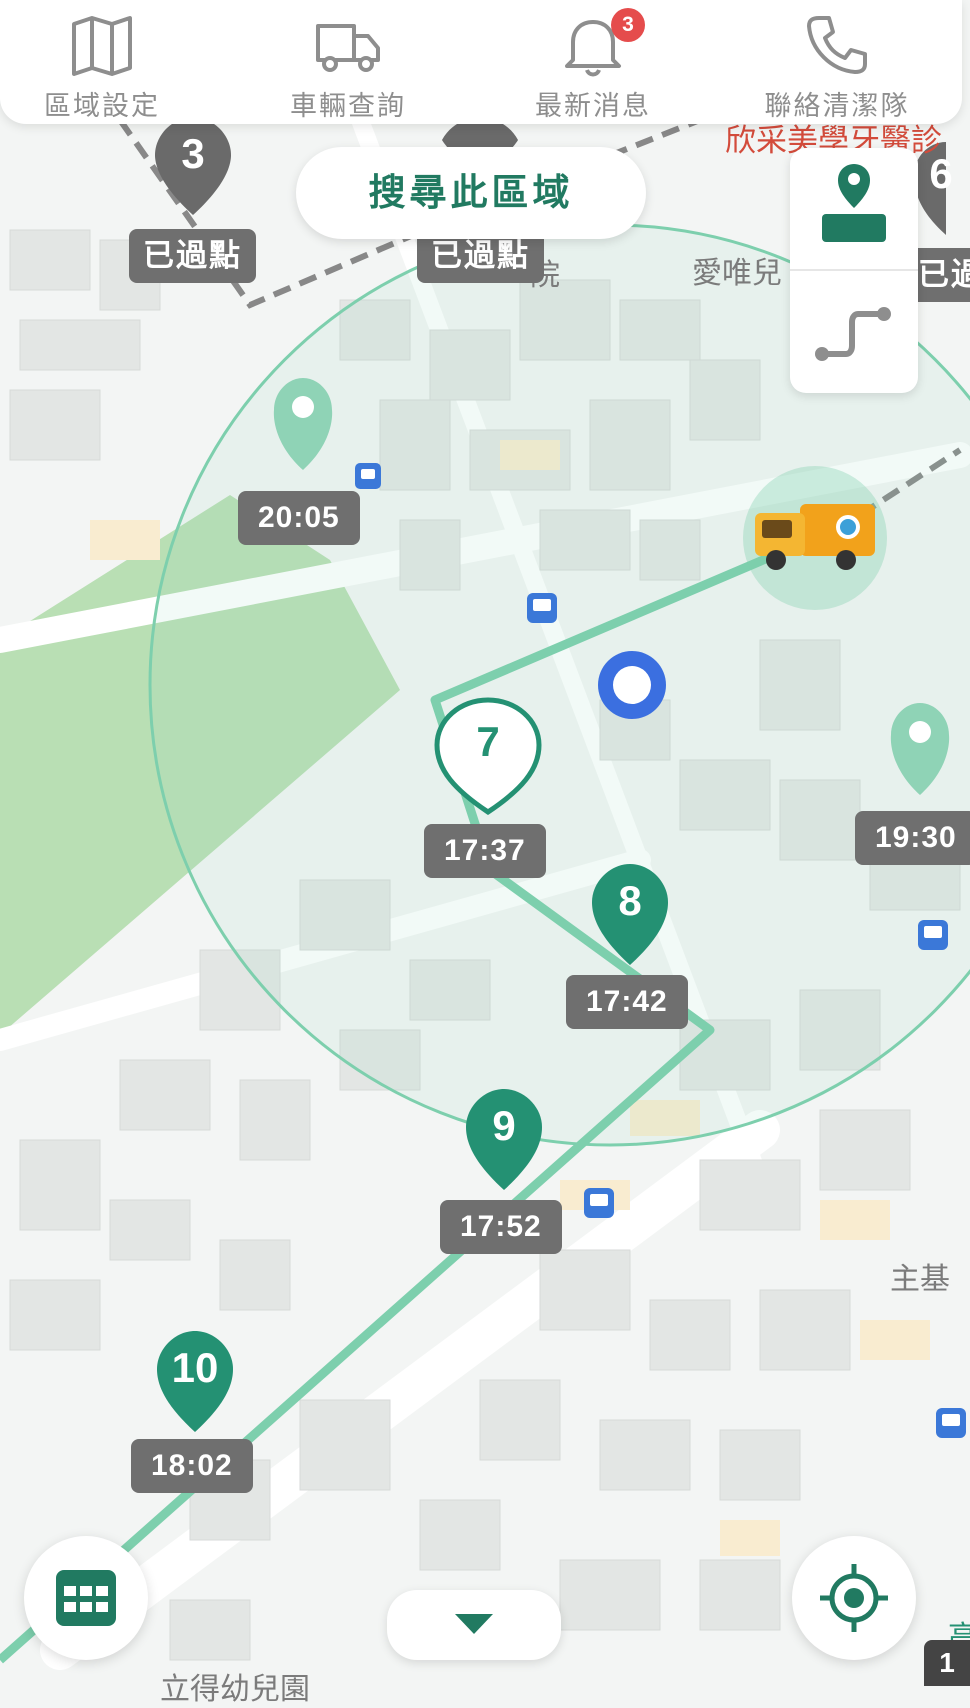  I want to click on map-control-panel, so click(854, 270).